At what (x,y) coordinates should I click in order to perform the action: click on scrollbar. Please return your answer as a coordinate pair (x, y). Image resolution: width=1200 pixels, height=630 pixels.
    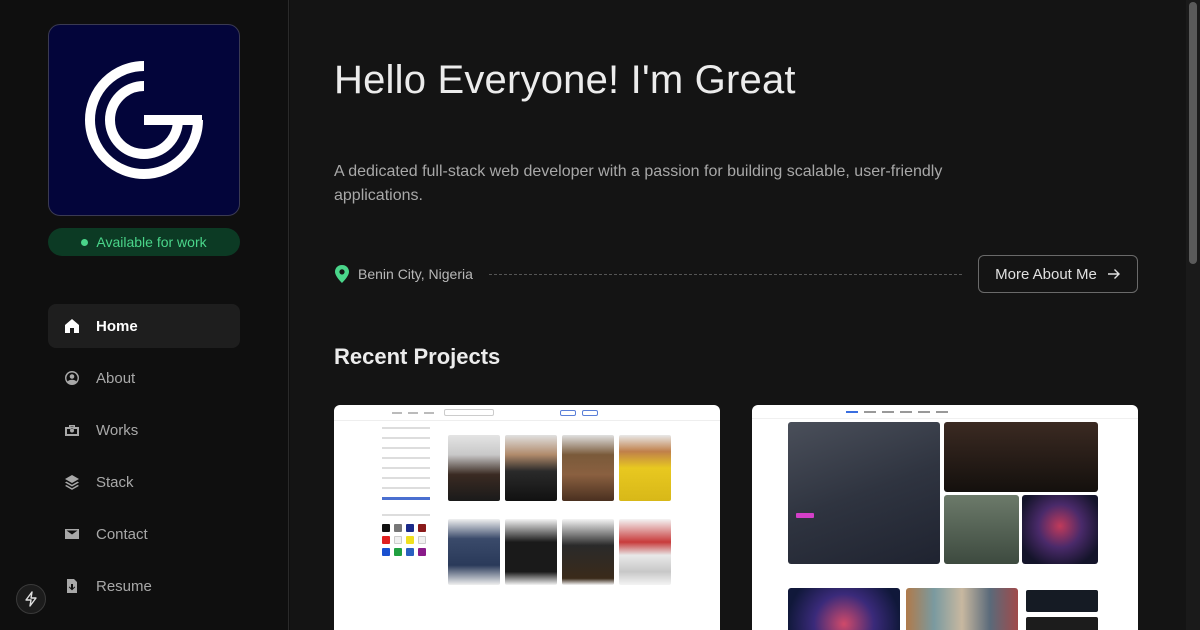
    Looking at the image, I should click on (1193, 315).